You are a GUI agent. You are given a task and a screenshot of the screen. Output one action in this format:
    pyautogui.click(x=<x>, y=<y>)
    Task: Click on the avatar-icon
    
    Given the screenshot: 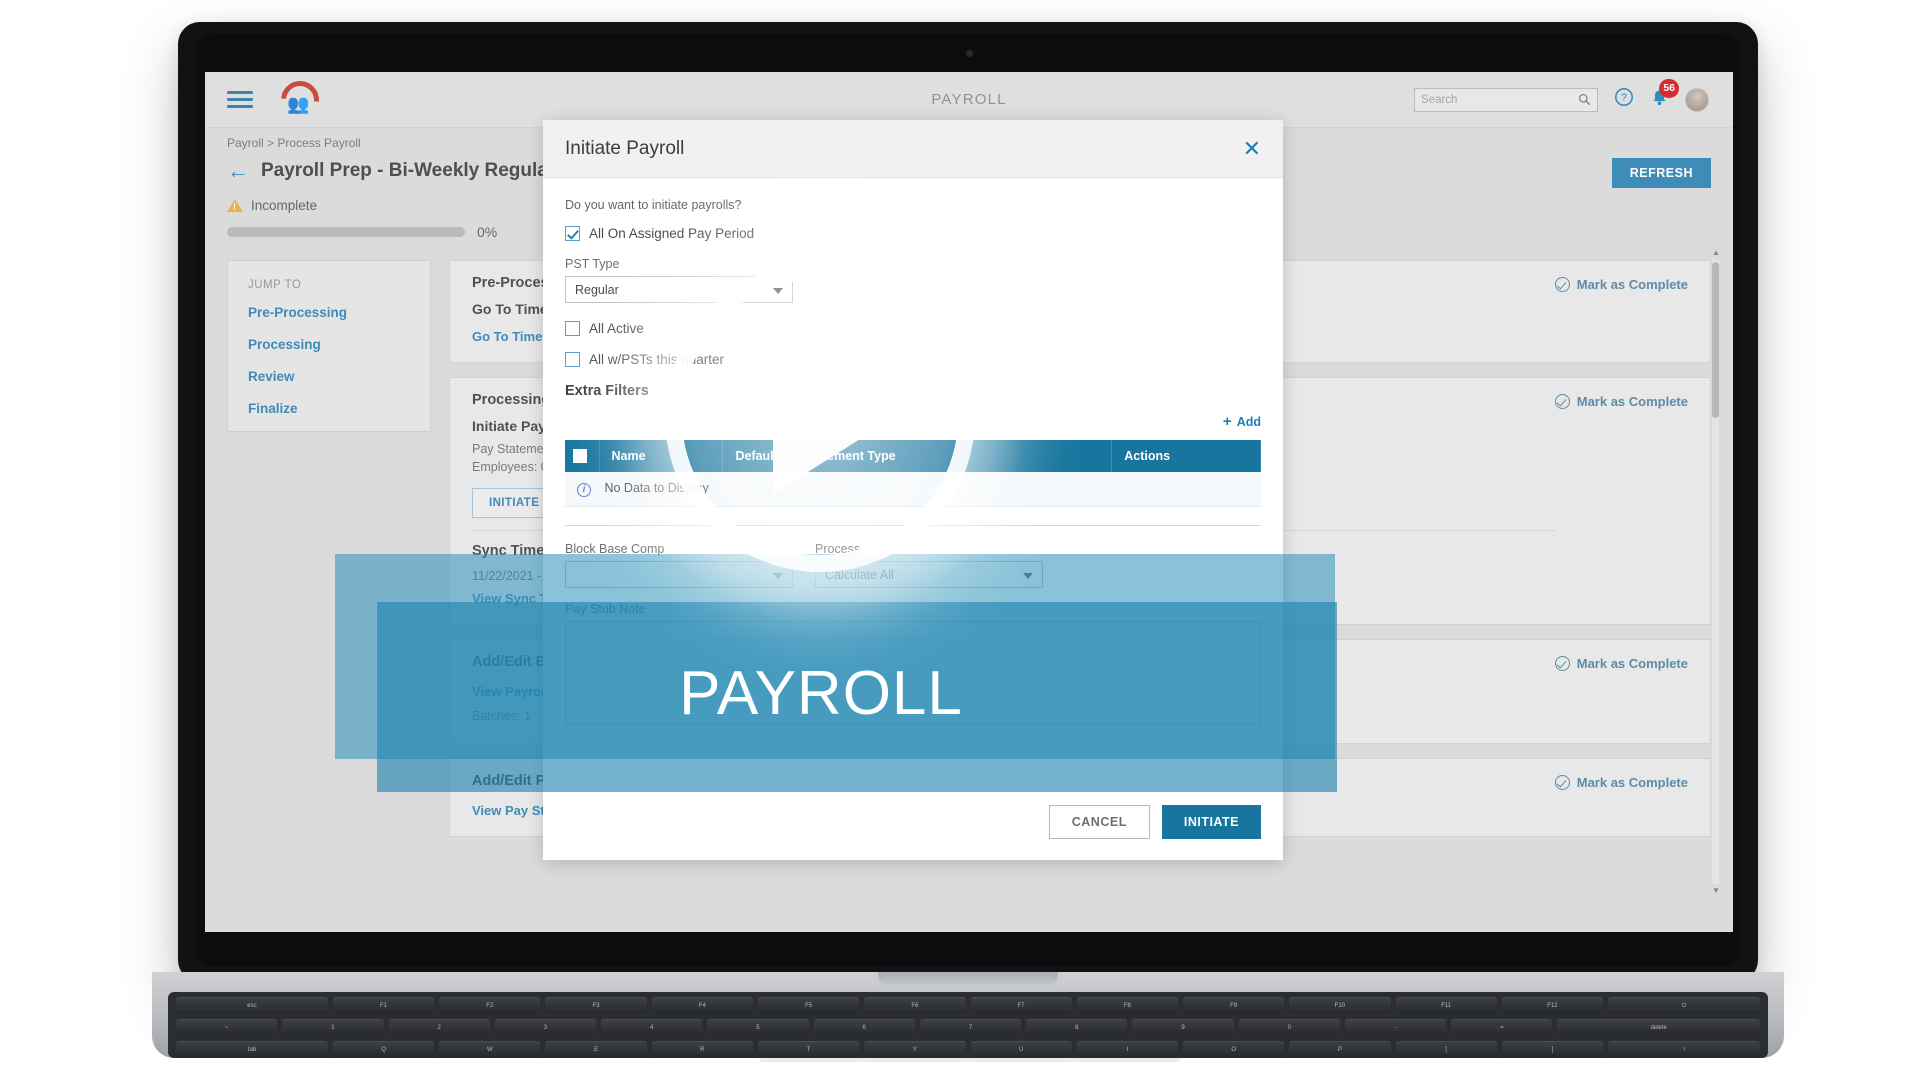 What is the action you would take?
    pyautogui.click(x=1697, y=99)
    